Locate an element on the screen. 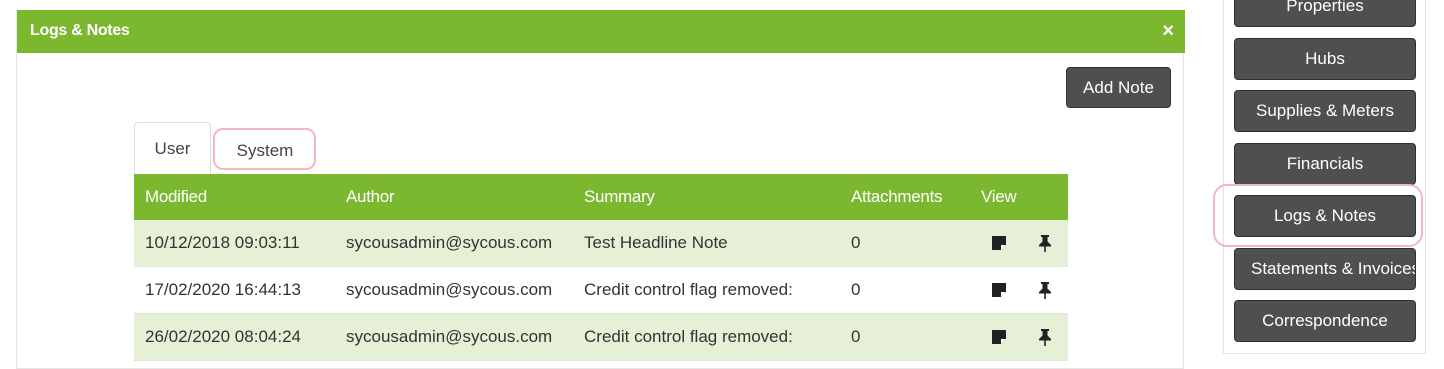  sidebar-item-statements-invoices: Statements & Invoices is located at coordinates (1325, 269).